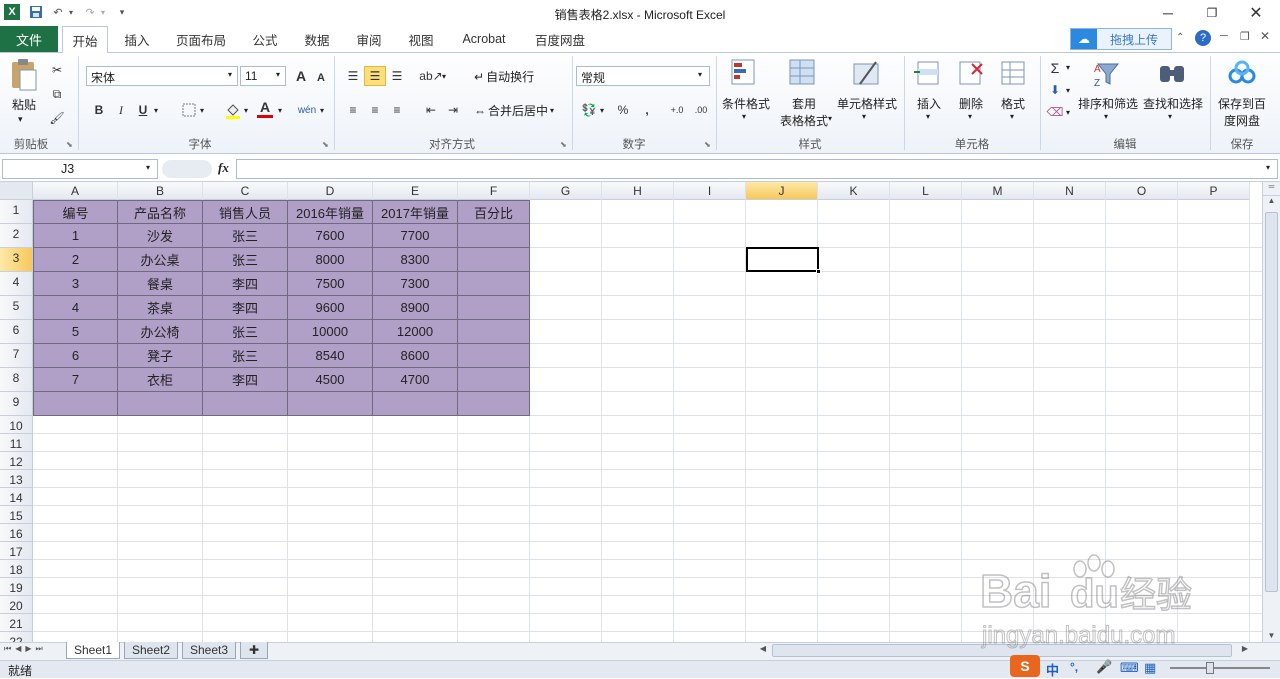 The height and width of the screenshot is (679, 1280). I want to click on data-cell: 4, so click(75, 308).